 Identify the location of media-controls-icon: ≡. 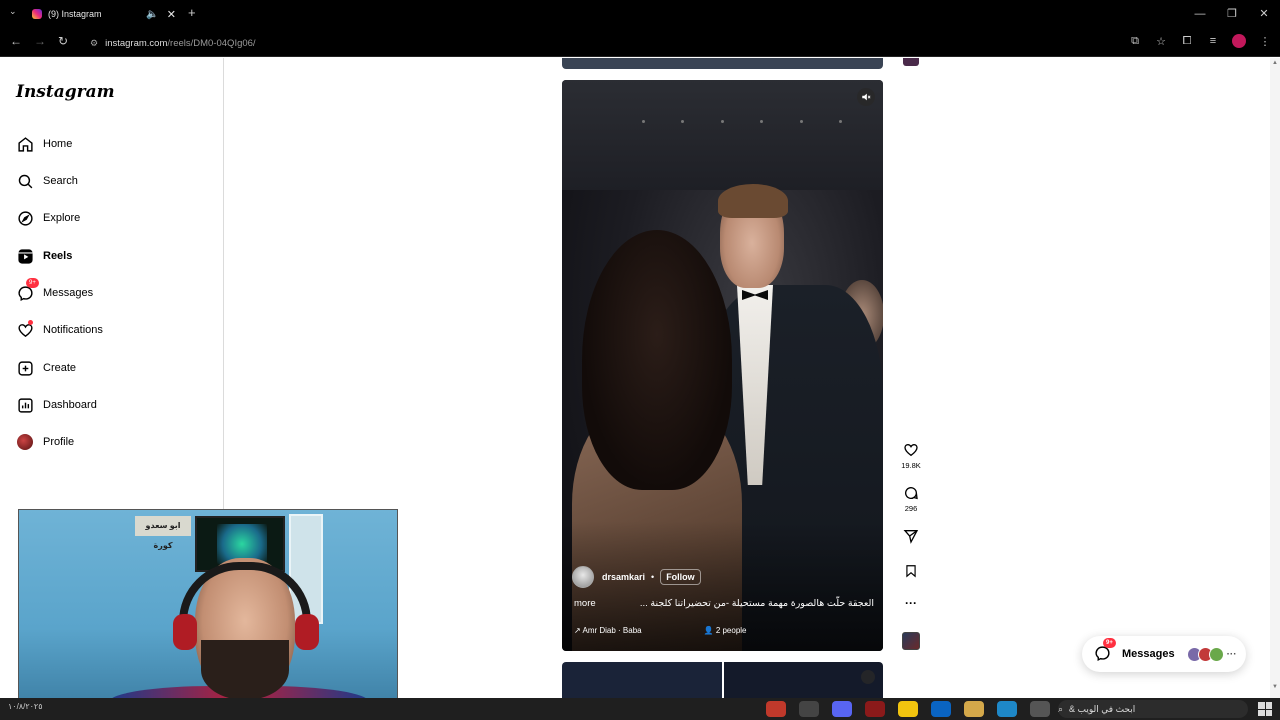
(1213, 41).